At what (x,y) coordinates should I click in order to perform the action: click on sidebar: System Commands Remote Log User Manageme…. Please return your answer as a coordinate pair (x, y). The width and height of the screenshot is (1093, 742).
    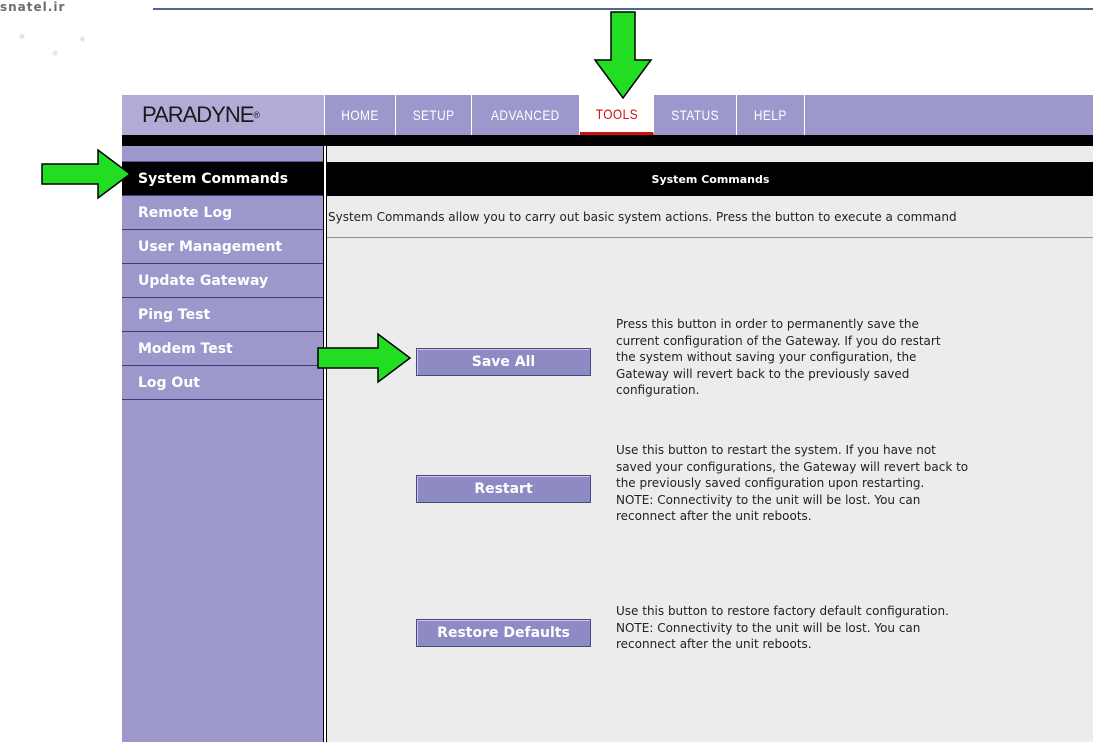
    Looking at the image, I should click on (223, 444).